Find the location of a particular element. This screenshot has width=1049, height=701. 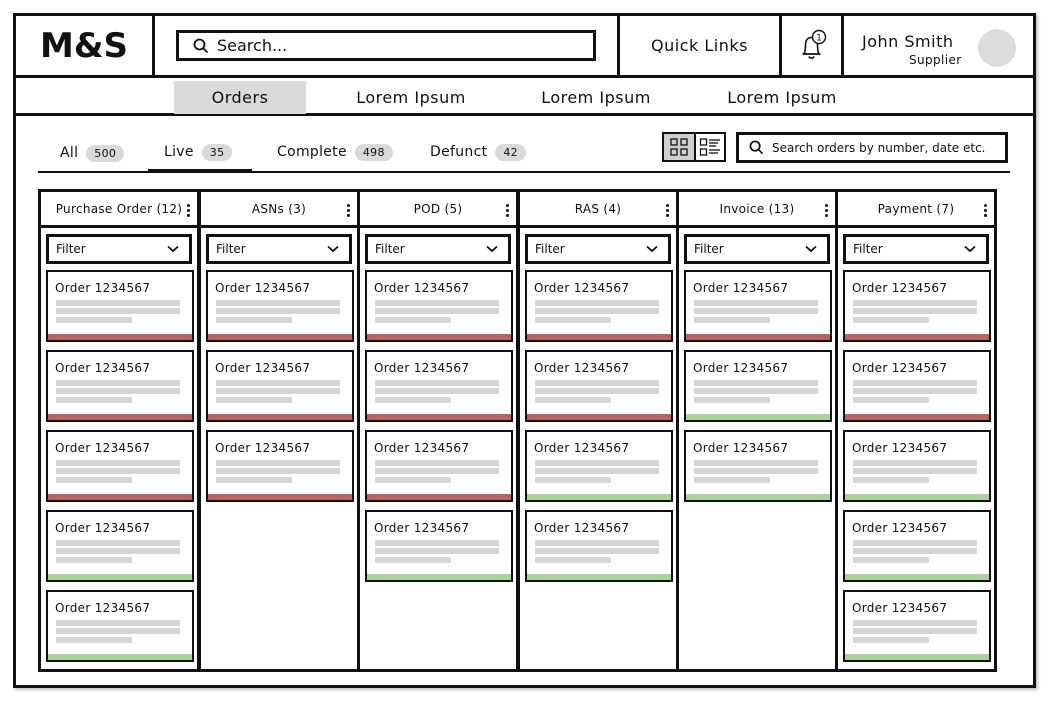

tab-live: Live 35 is located at coordinates (198, 152).